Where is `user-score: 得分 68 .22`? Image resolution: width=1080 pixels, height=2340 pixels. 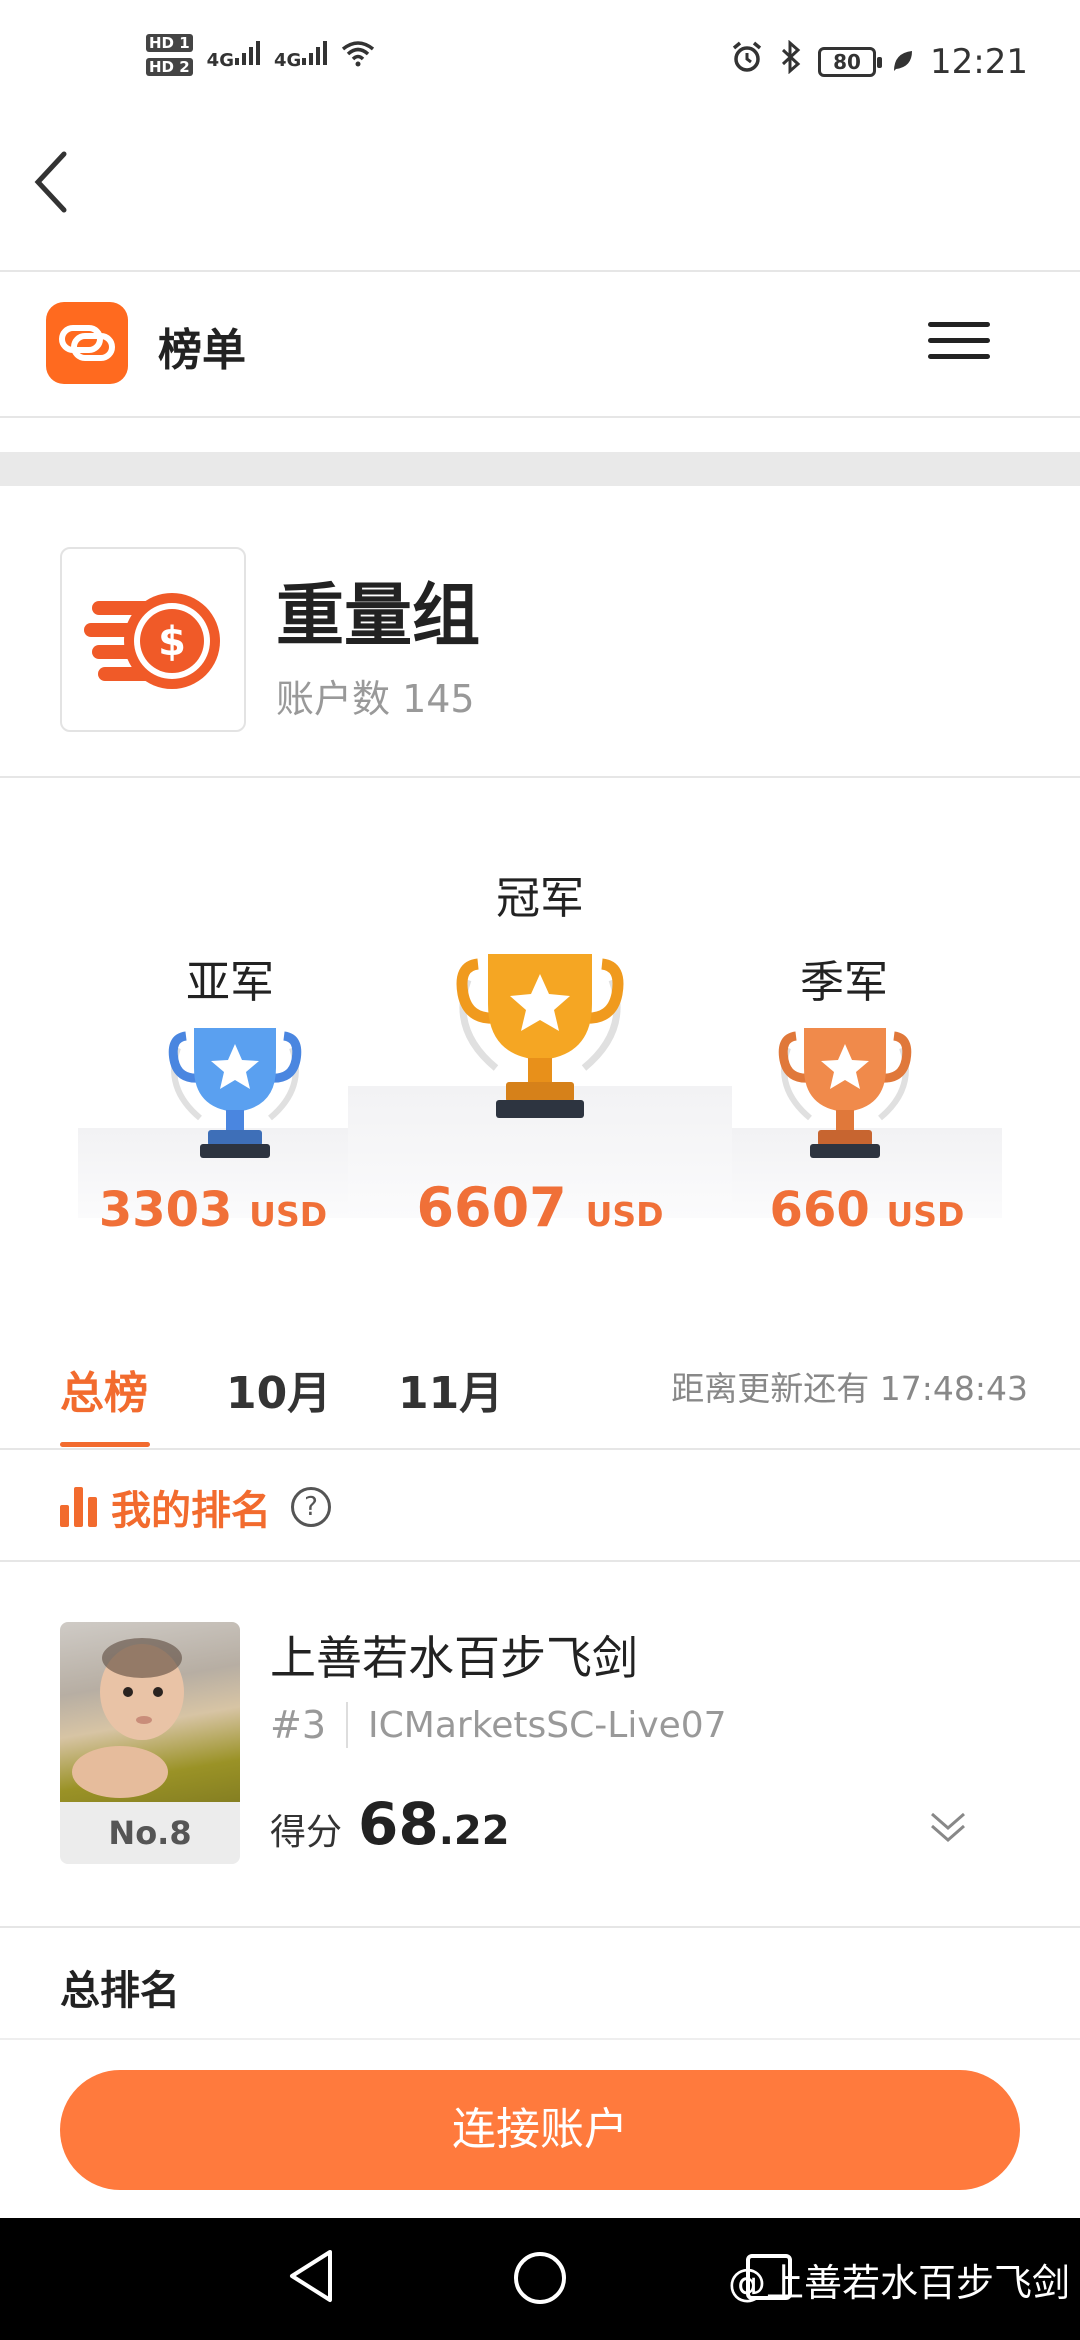 user-score: 得分 68 .22 is located at coordinates (390, 1824).